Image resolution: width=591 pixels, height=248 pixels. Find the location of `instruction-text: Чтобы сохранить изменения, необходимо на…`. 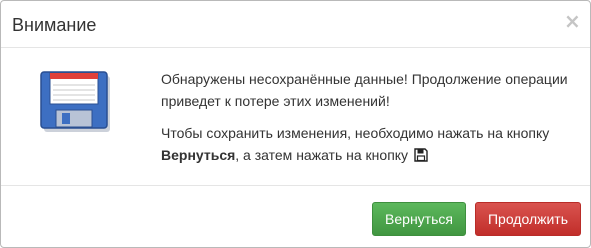

instruction-text: Чтобы сохранить изменения, необходимо на… is located at coordinates (371, 144).